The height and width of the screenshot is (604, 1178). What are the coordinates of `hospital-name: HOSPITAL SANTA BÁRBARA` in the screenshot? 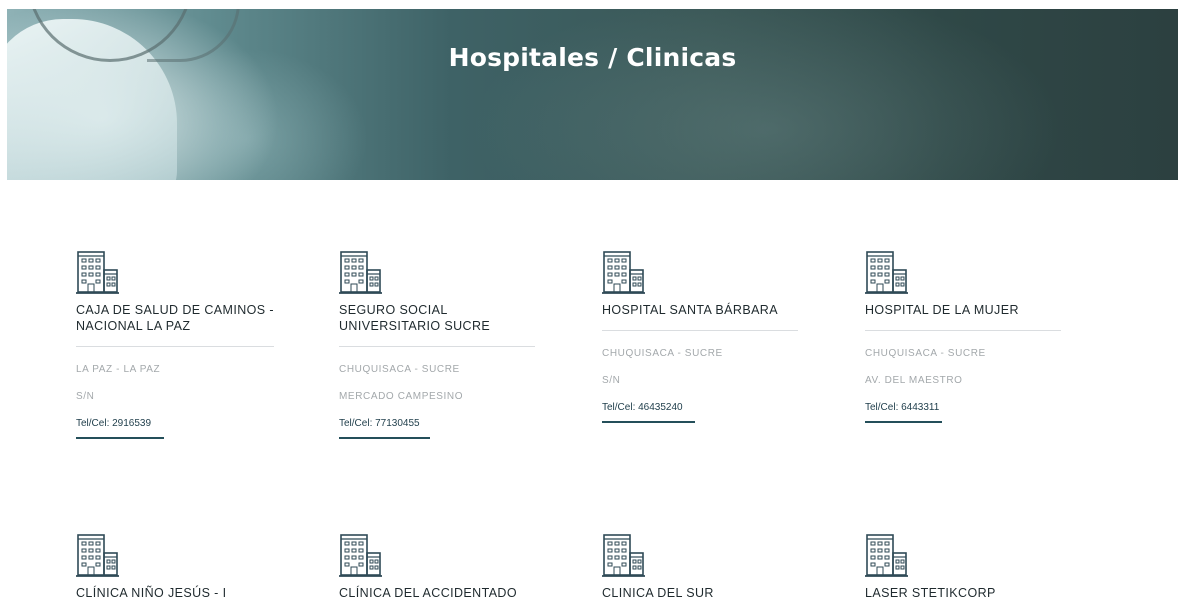 It's located at (690, 310).